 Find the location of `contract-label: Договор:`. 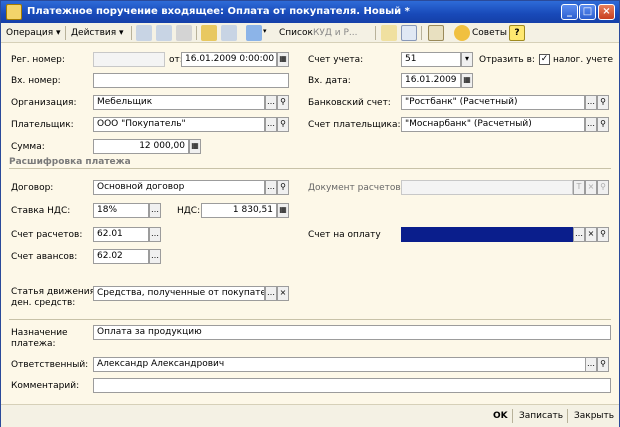

contract-label: Договор: is located at coordinates (32, 188).